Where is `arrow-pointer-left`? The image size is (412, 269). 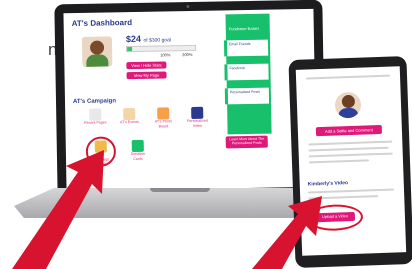 arrow-pointer-left is located at coordinates (58, 209).